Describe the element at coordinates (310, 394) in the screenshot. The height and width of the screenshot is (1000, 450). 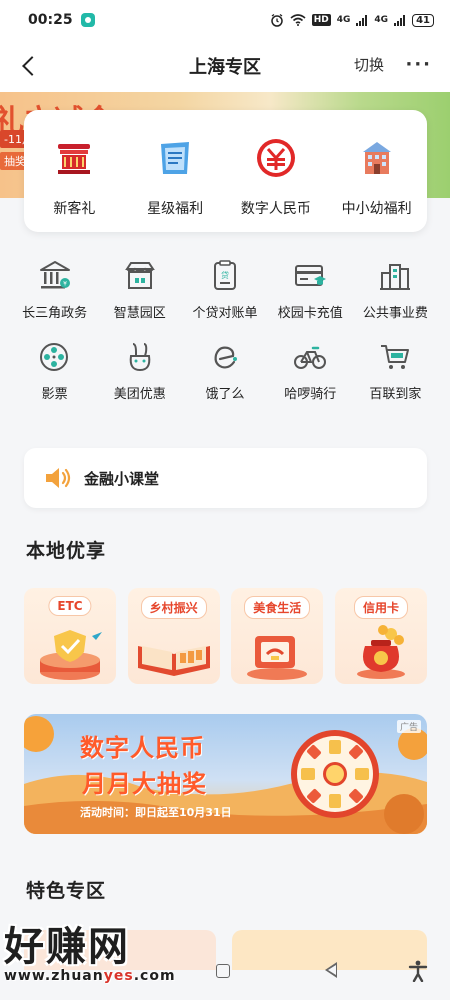
I see `service-label: 哈啰骑行` at that location.